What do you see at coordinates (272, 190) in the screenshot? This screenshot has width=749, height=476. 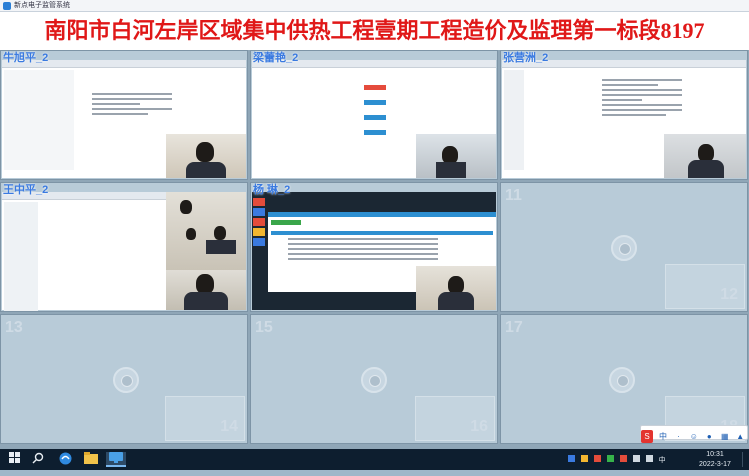 I see `participant-label: 杨 琳_2` at bounding box center [272, 190].